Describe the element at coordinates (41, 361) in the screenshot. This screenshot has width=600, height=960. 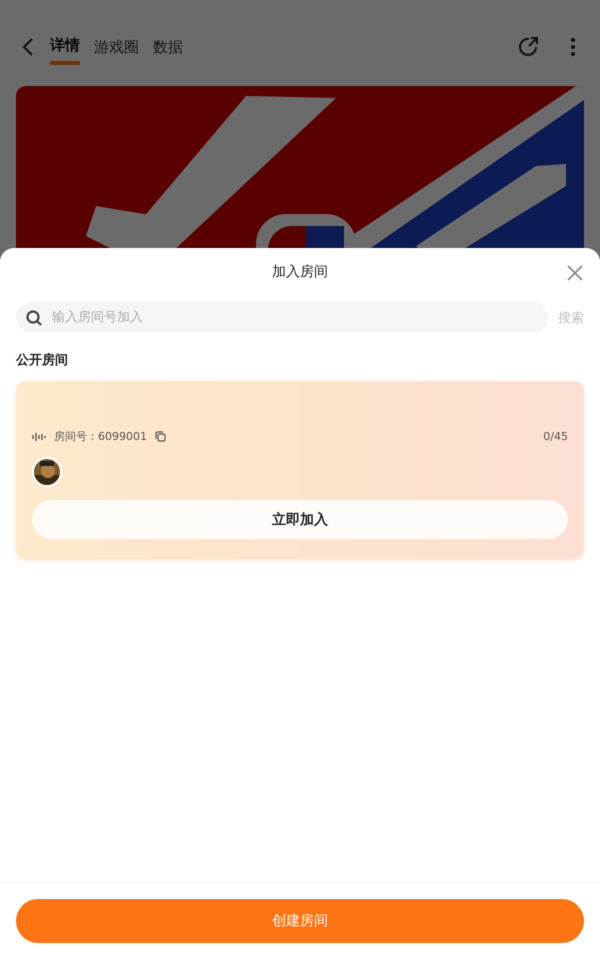
I see `section-title: 公开房间` at that location.